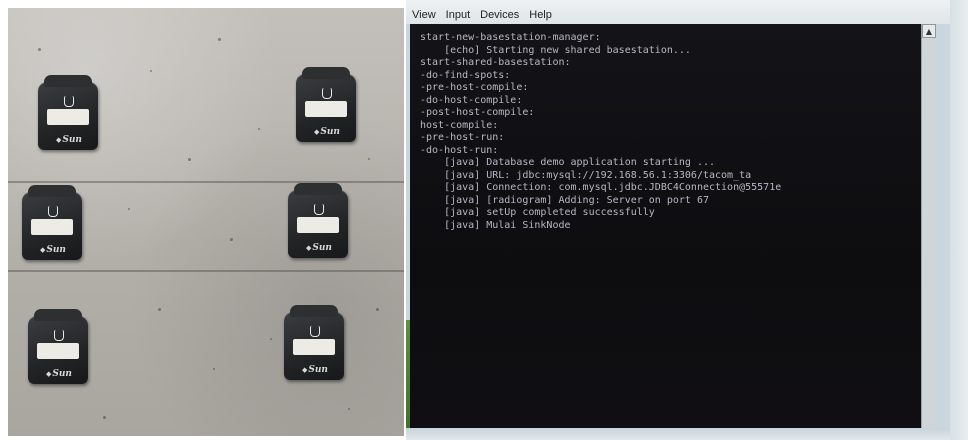 This screenshot has width=968, height=440. What do you see at coordinates (462, 137) in the screenshot?
I see `console-line: -pre-host-run:` at bounding box center [462, 137].